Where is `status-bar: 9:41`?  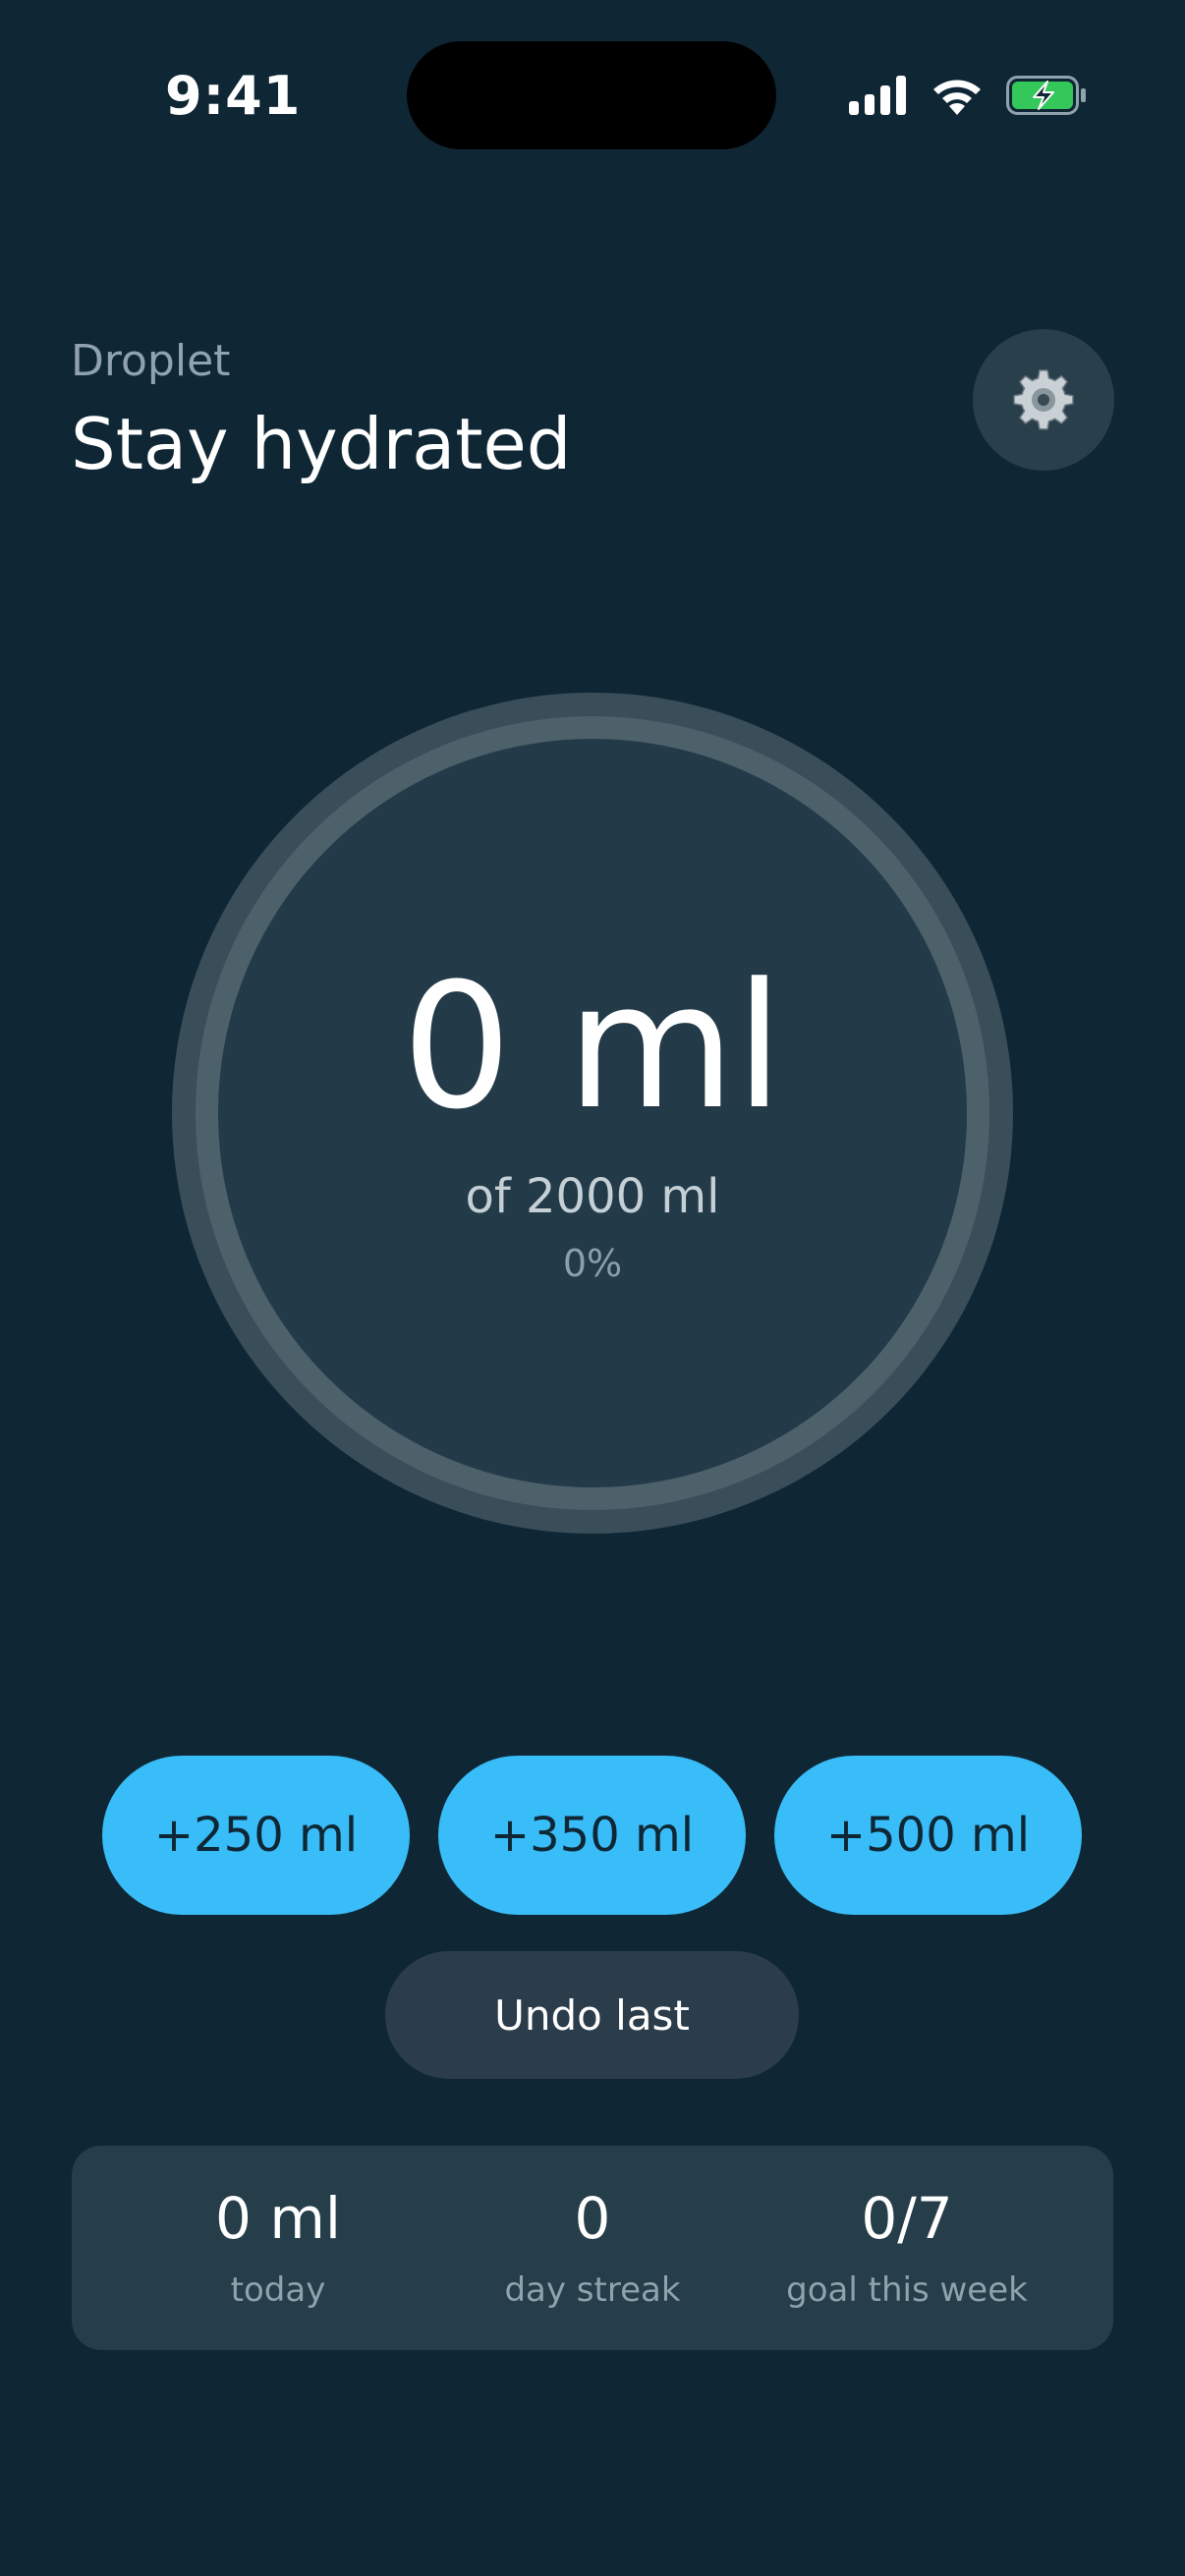
status-bar: 9:41 is located at coordinates (592, 93).